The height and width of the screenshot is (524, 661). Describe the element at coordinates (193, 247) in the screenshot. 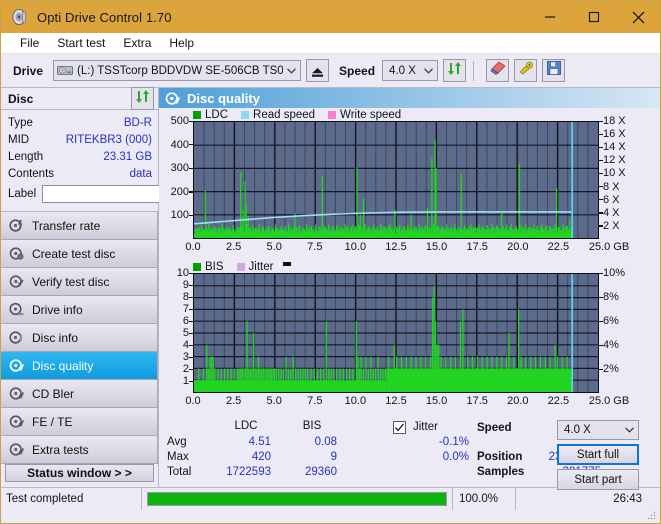

I see `x-tick-label: 0.0` at that location.